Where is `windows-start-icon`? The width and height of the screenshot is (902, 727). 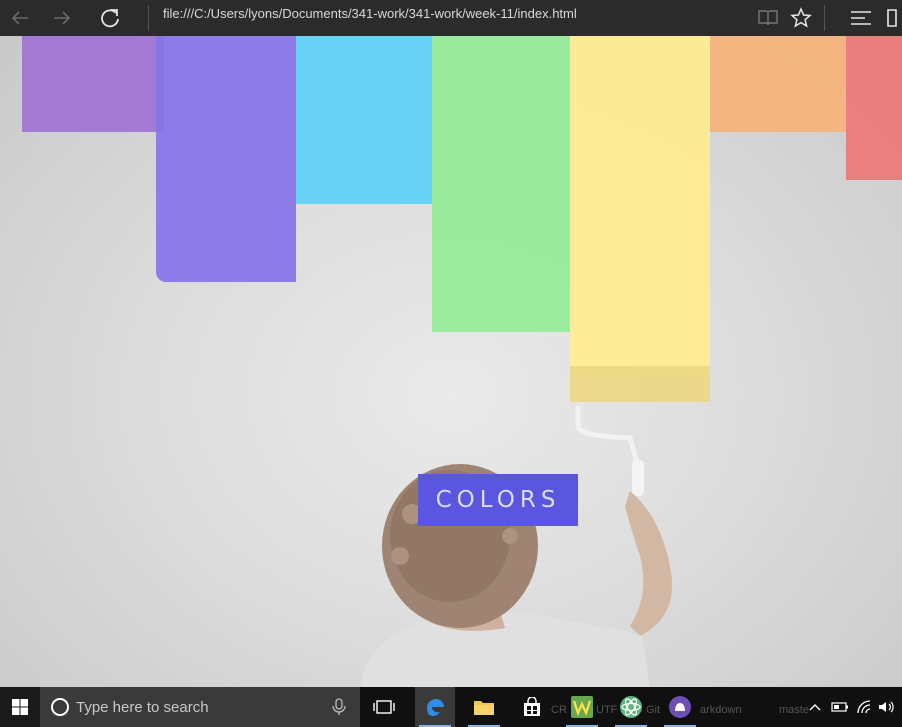 windows-start-icon is located at coordinates (20, 707).